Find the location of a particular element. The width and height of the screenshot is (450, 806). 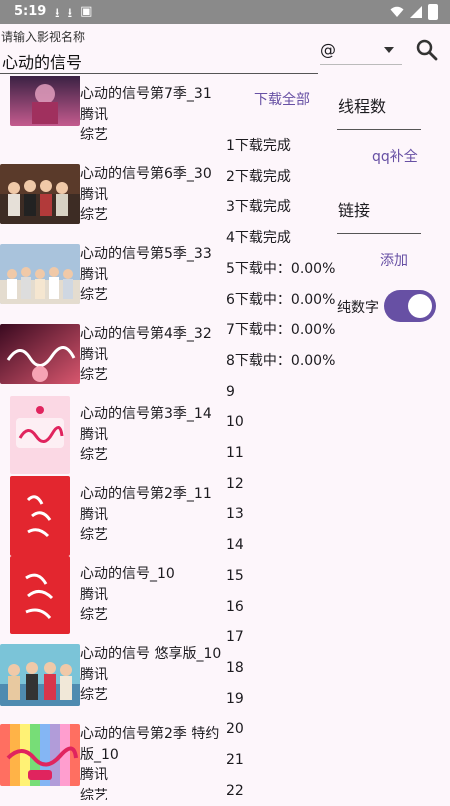

download-status: 22 is located at coordinates (235, 790).